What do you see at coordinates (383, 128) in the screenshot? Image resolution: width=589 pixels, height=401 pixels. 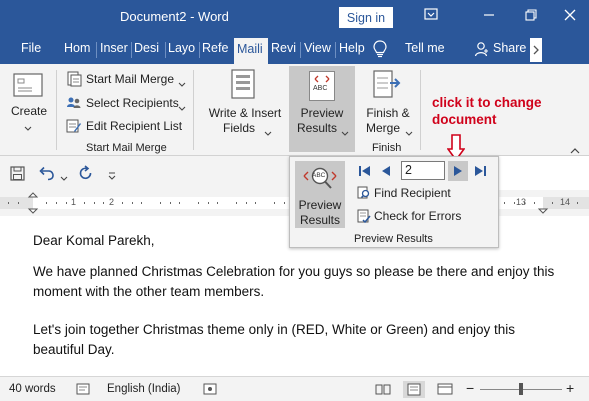 I see `finish-merge-label-2: Merge` at bounding box center [383, 128].